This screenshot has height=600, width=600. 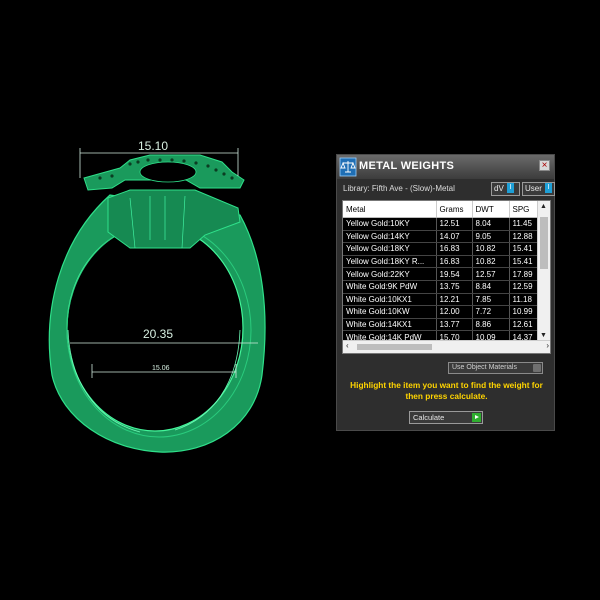 I want to click on table-row: White Gold:10KW 12.00 7.72 10.99, so click(x=441, y=312).